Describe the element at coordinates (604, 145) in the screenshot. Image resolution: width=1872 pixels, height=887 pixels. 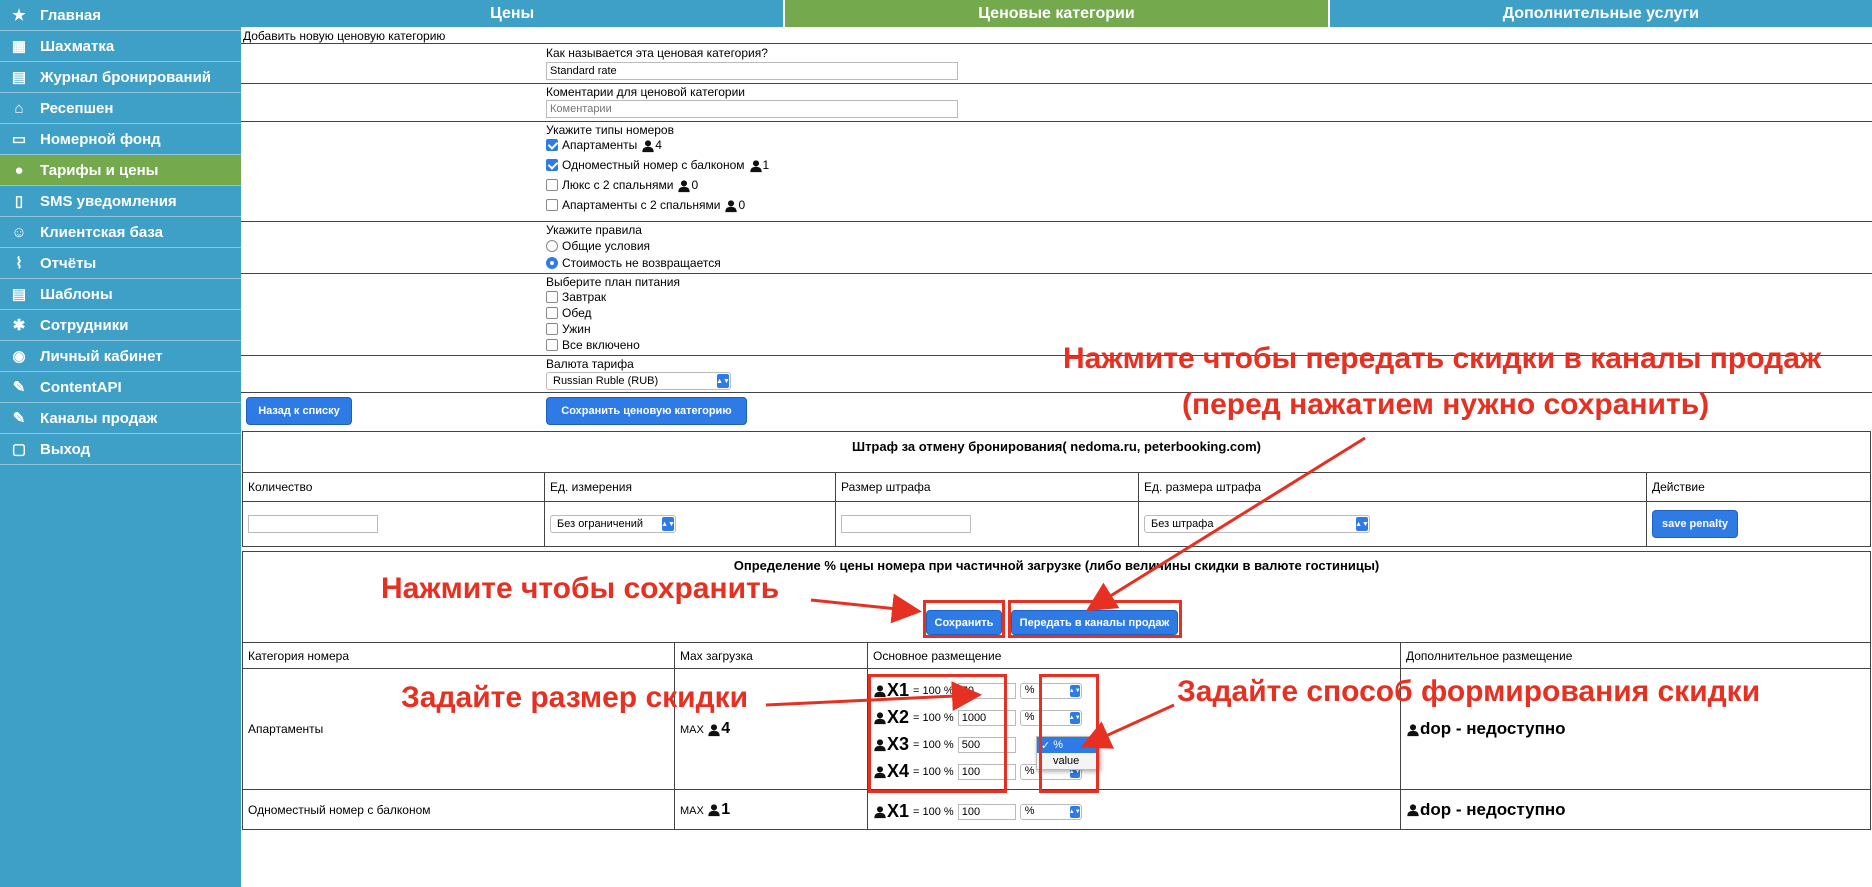
I see `room-type-option: Апартаменты 4` at that location.